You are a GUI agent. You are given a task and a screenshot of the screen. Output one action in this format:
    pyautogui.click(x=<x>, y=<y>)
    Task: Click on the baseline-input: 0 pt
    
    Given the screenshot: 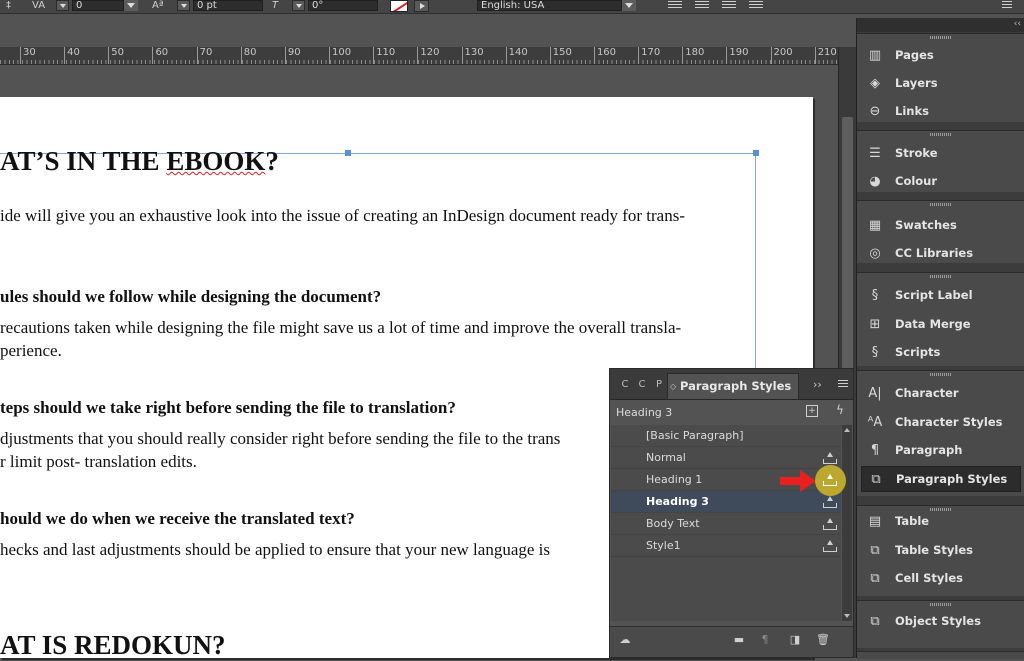 What is the action you would take?
    pyautogui.click(x=228, y=5)
    